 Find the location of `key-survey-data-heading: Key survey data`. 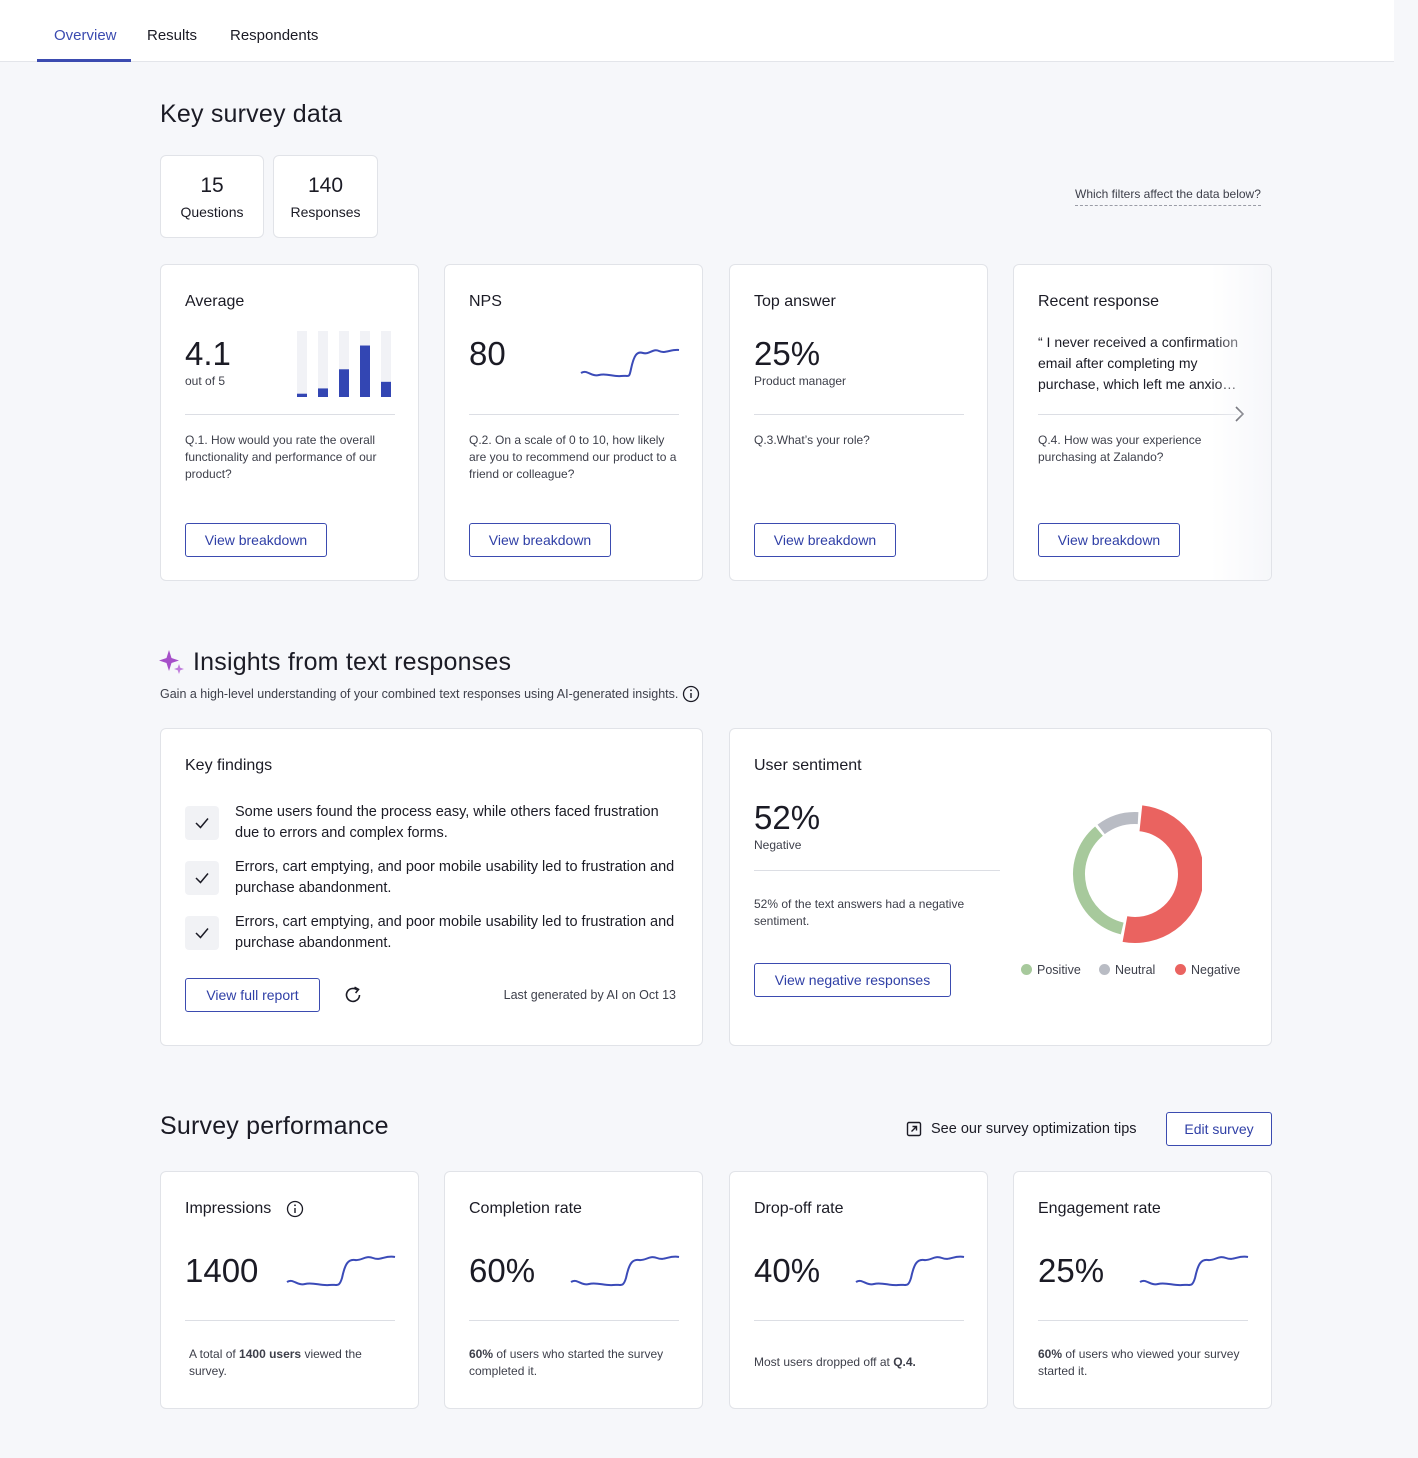

key-survey-data-heading: Key survey data is located at coordinates (251, 114).